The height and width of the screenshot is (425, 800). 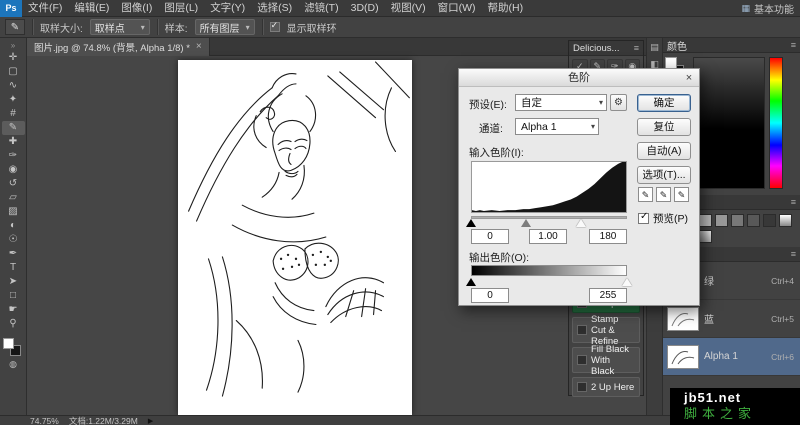 What do you see at coordinates (13, 226) in the screenshot?
I see `blur-tool: ◐` at bounding box center [13, 226].